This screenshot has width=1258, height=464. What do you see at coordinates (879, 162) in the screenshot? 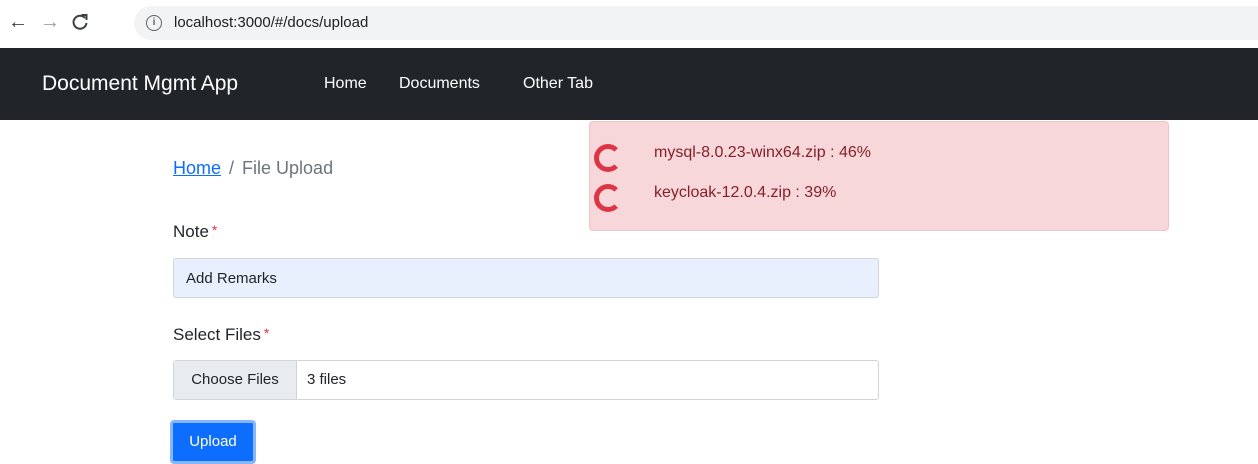
I see `upload-progress-item: mysql-8.0.23-winx64.zip : 46%` at bounding box center [879, 162].